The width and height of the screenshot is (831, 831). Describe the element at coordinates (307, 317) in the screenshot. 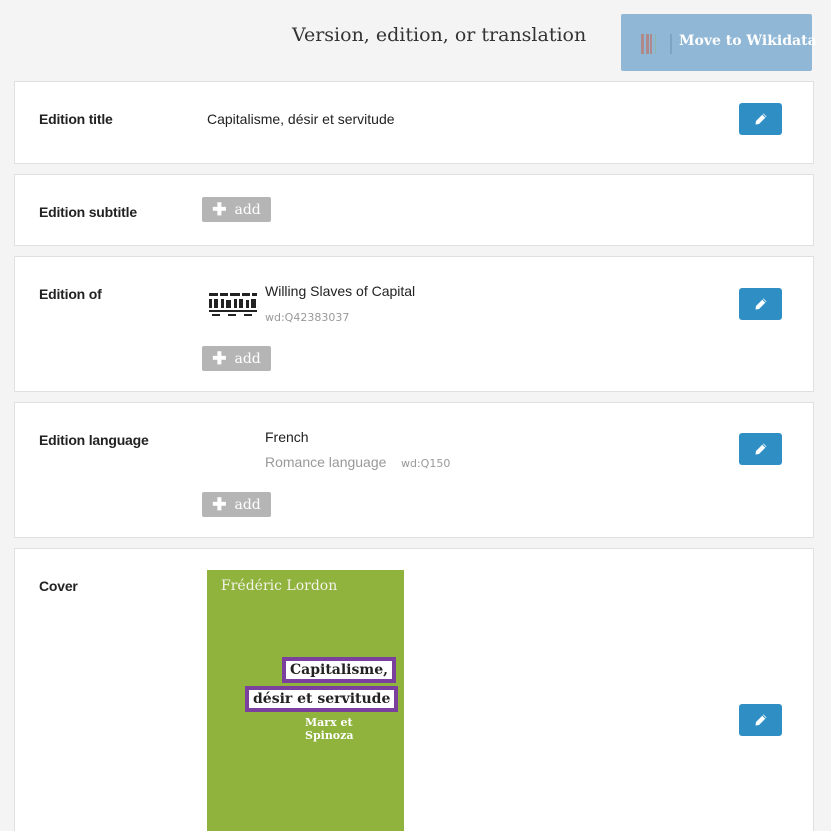

I see `edition-of-wd-id: wd:Q42383037` at that location.